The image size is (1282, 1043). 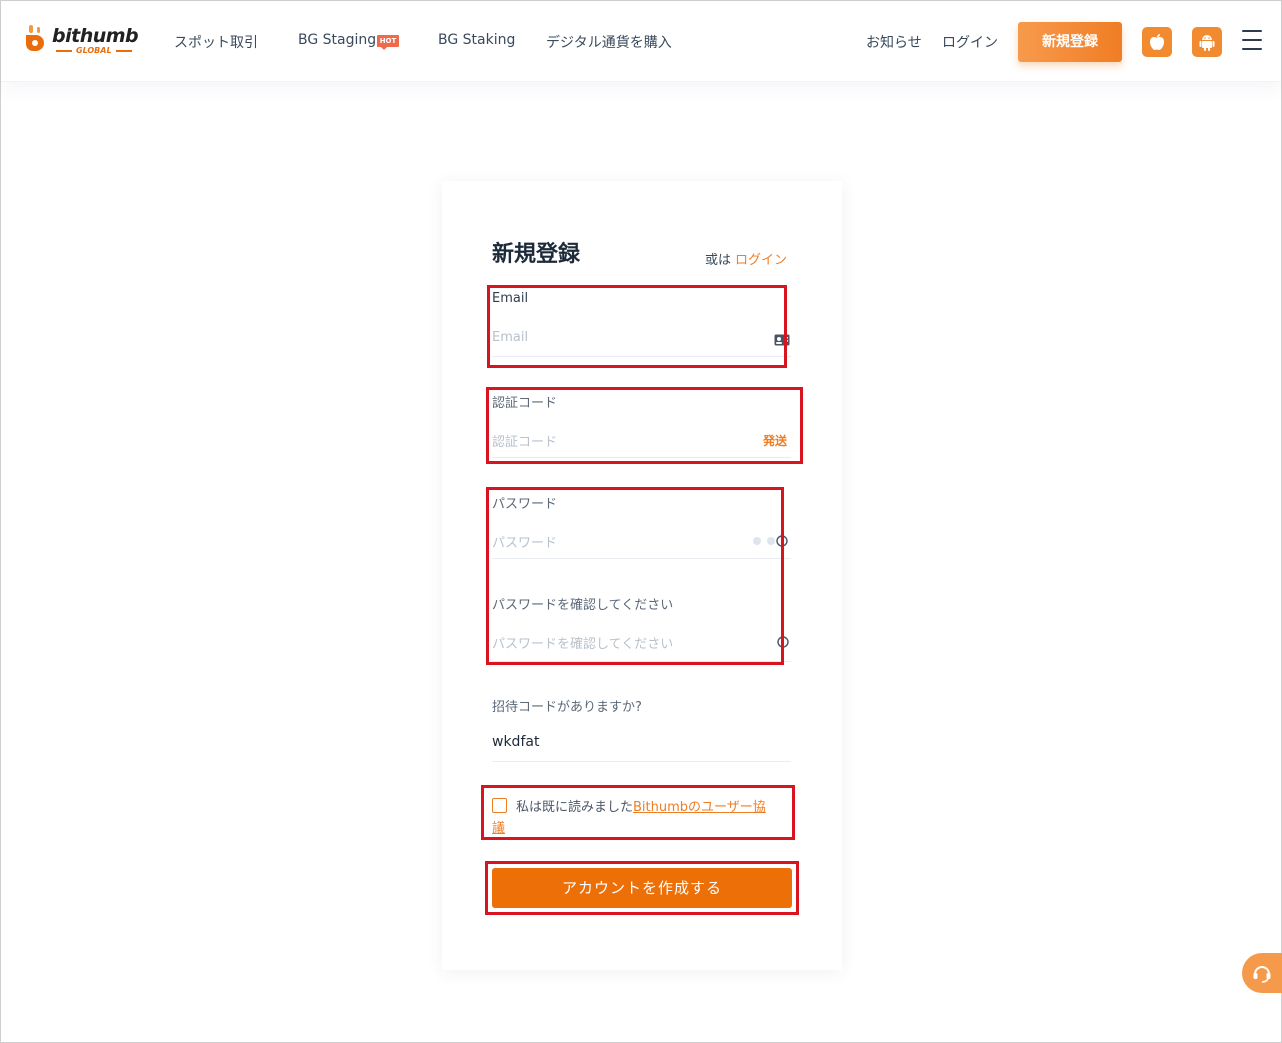 I want to click on support-chat-button, so click(x=1262, y=973).